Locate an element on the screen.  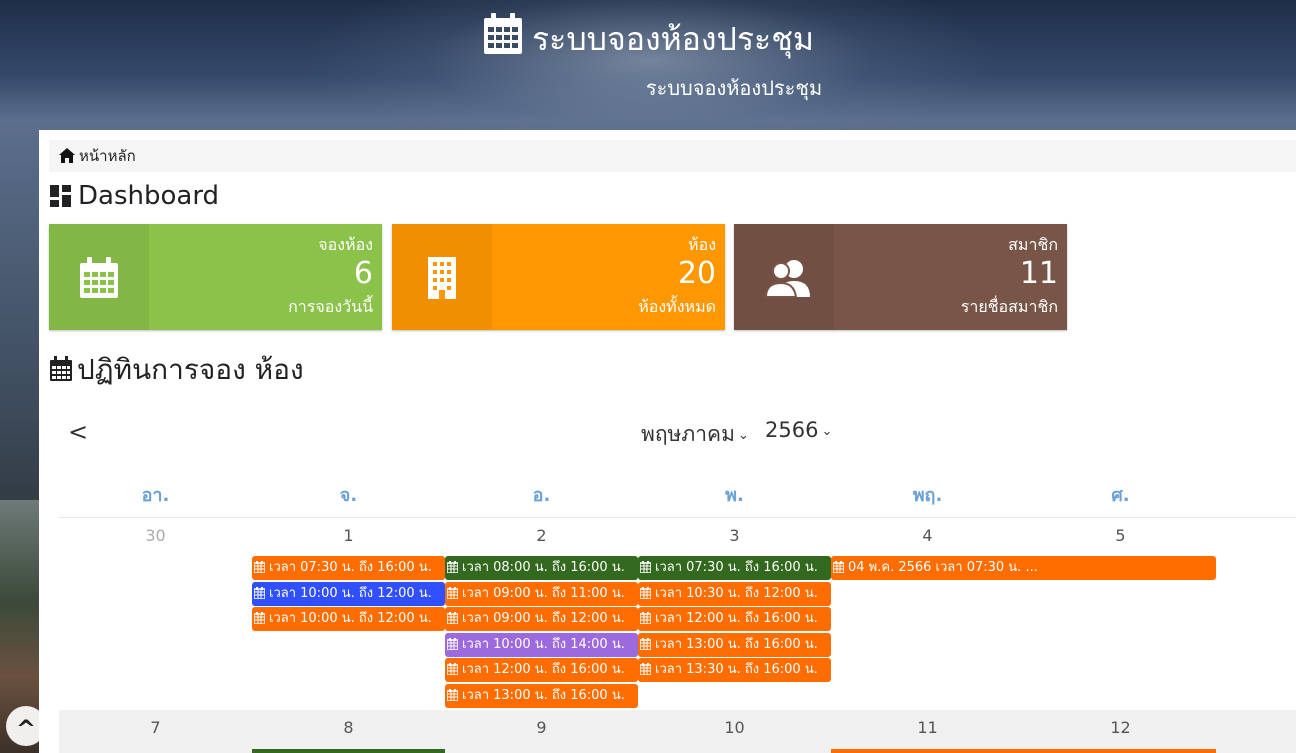
bookings-card: จองห้อง 6 การจองวันนี้ is located at coordinates (215, 277).